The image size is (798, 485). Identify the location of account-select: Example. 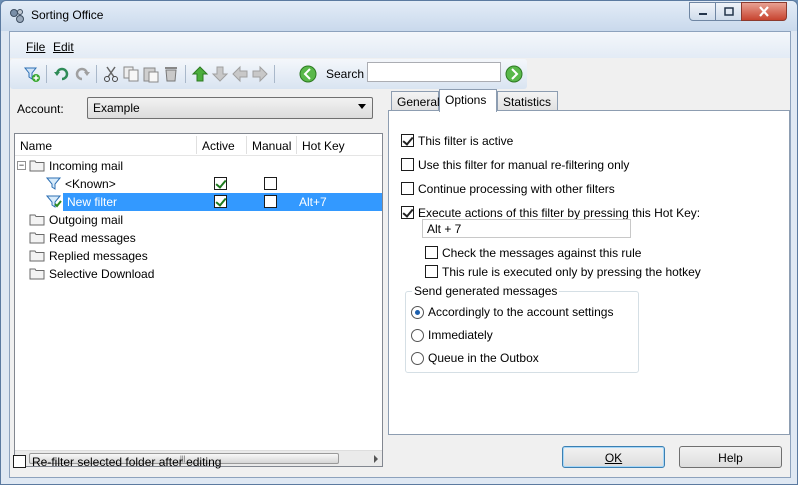
(230, 108).